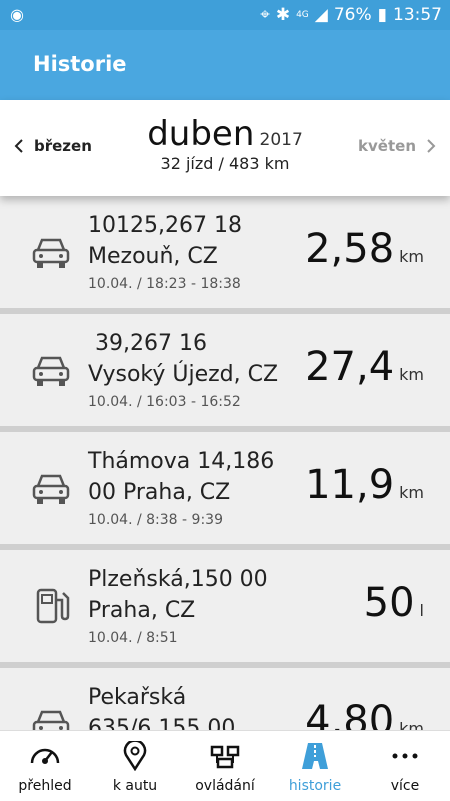  I want to click on nav-label: více, so click(405, 786).